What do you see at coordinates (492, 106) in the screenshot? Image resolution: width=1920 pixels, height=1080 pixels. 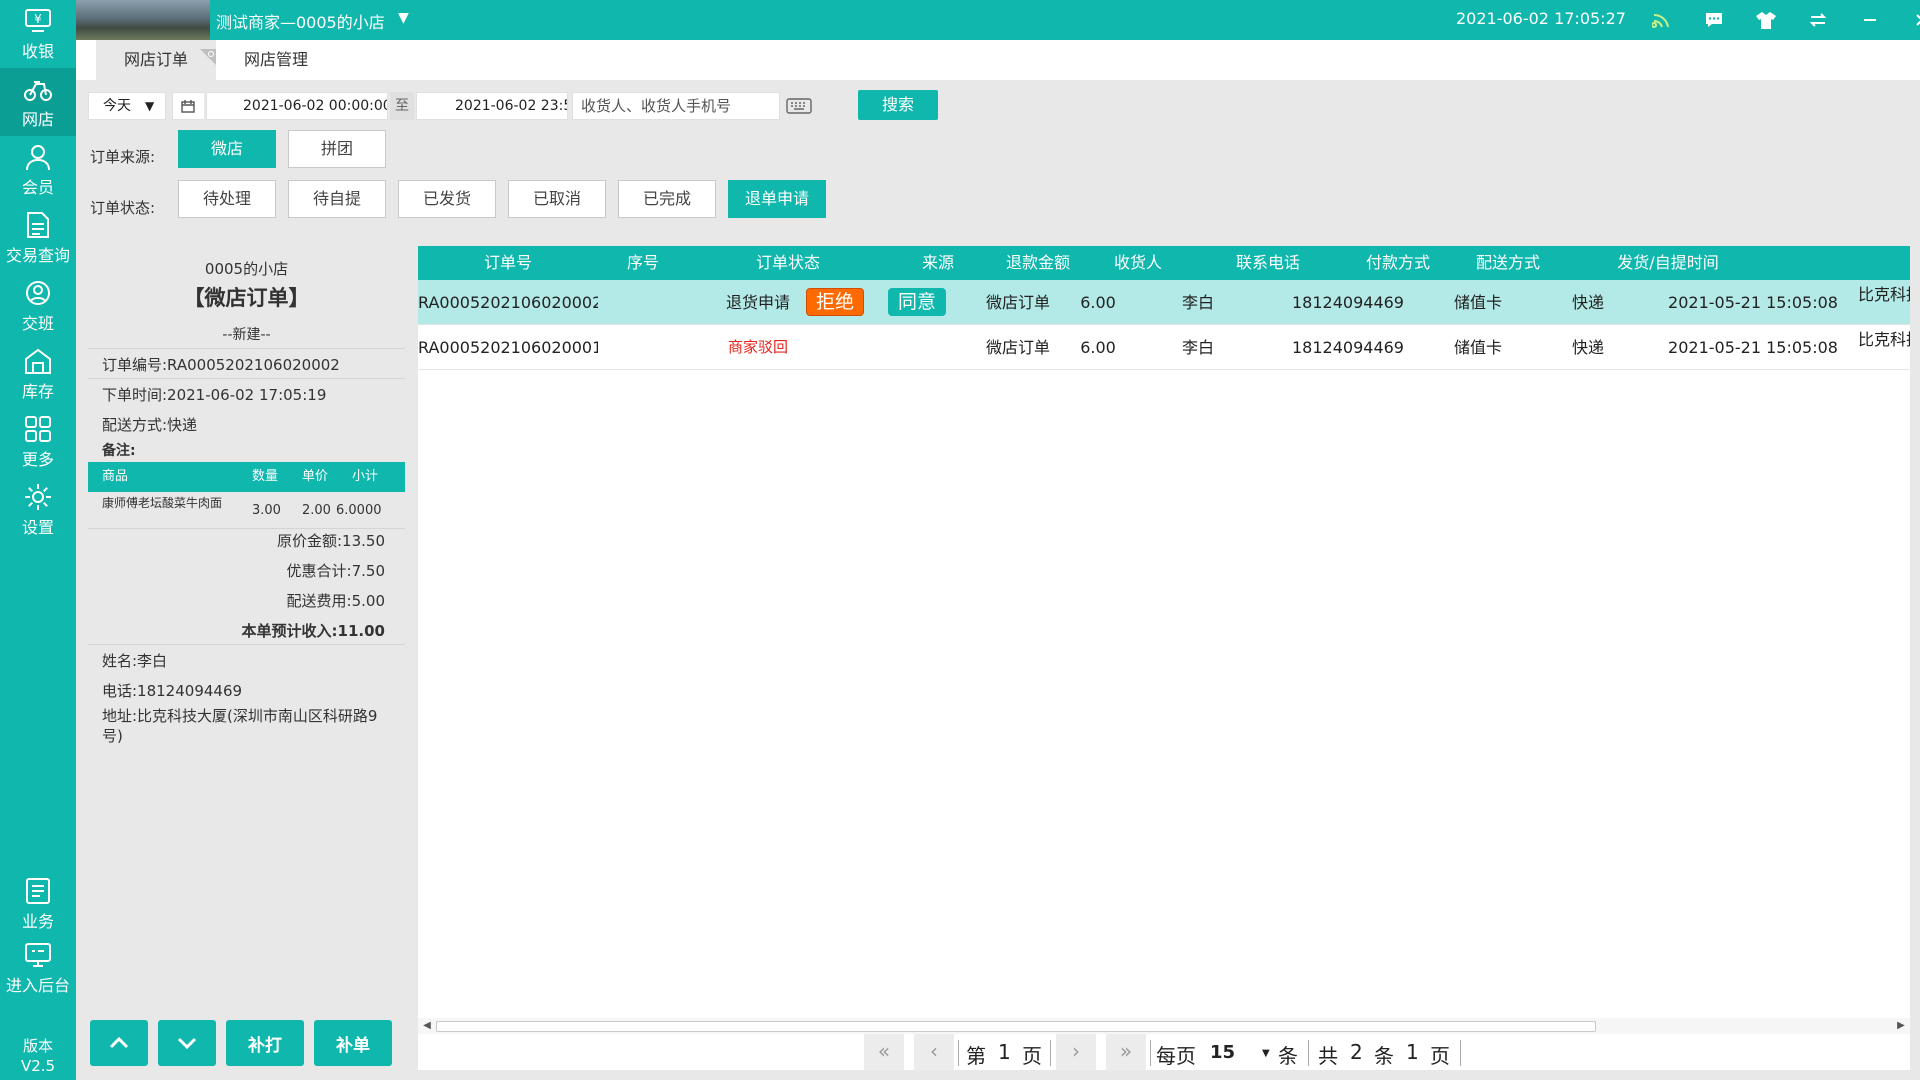 I see `end-date-input: 2021-06-02 23:59` at bounding box center [492, 106].